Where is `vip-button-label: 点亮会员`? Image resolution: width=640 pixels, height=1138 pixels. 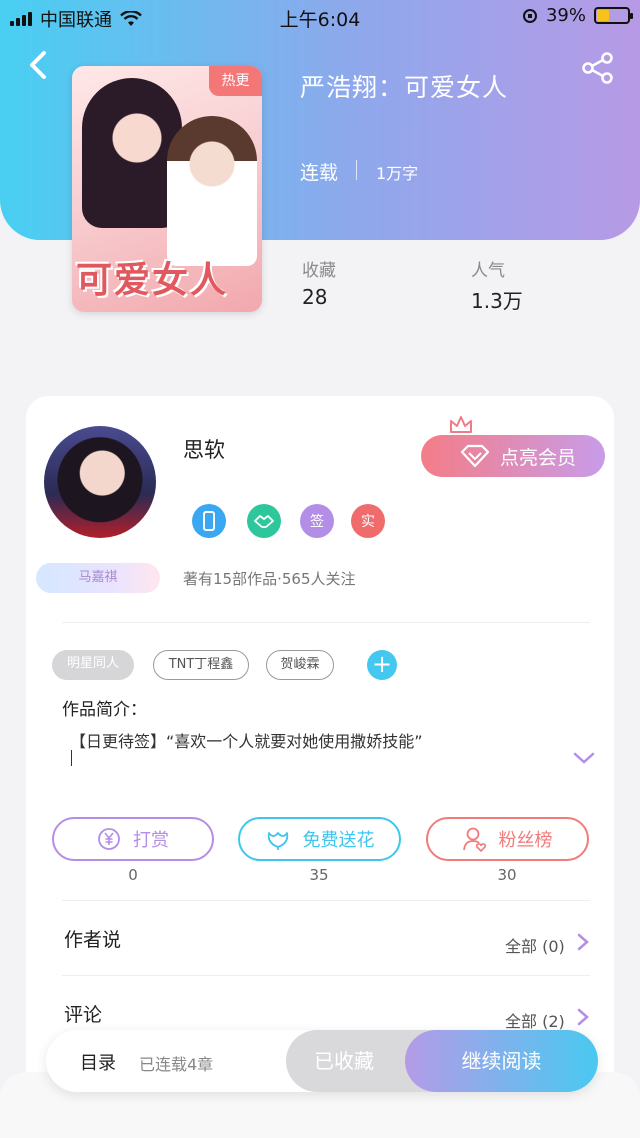
vip-button-label: 点亮会员 is located at coordinates (537, 457).